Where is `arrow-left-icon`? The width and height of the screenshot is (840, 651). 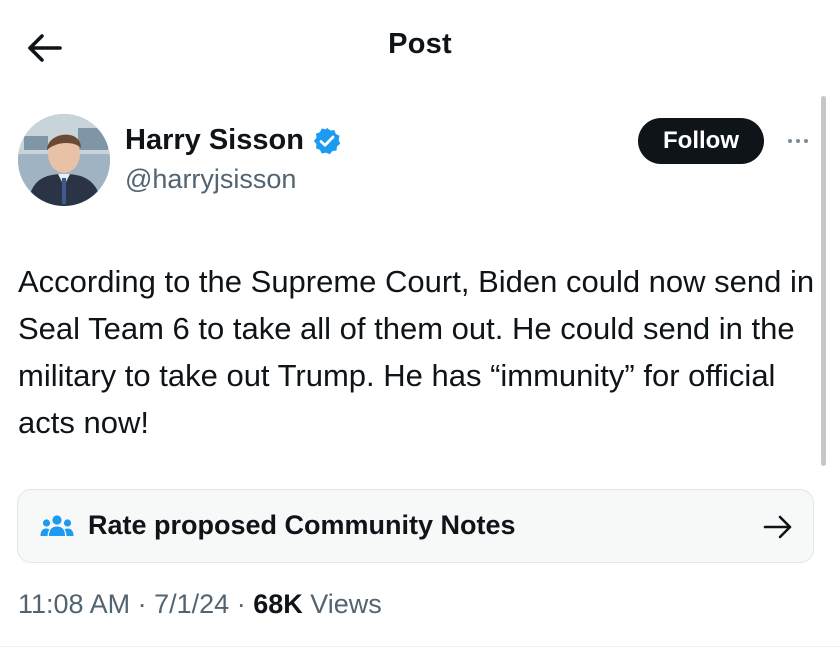 arrow-left-icon is located at coordinates (45, 48).